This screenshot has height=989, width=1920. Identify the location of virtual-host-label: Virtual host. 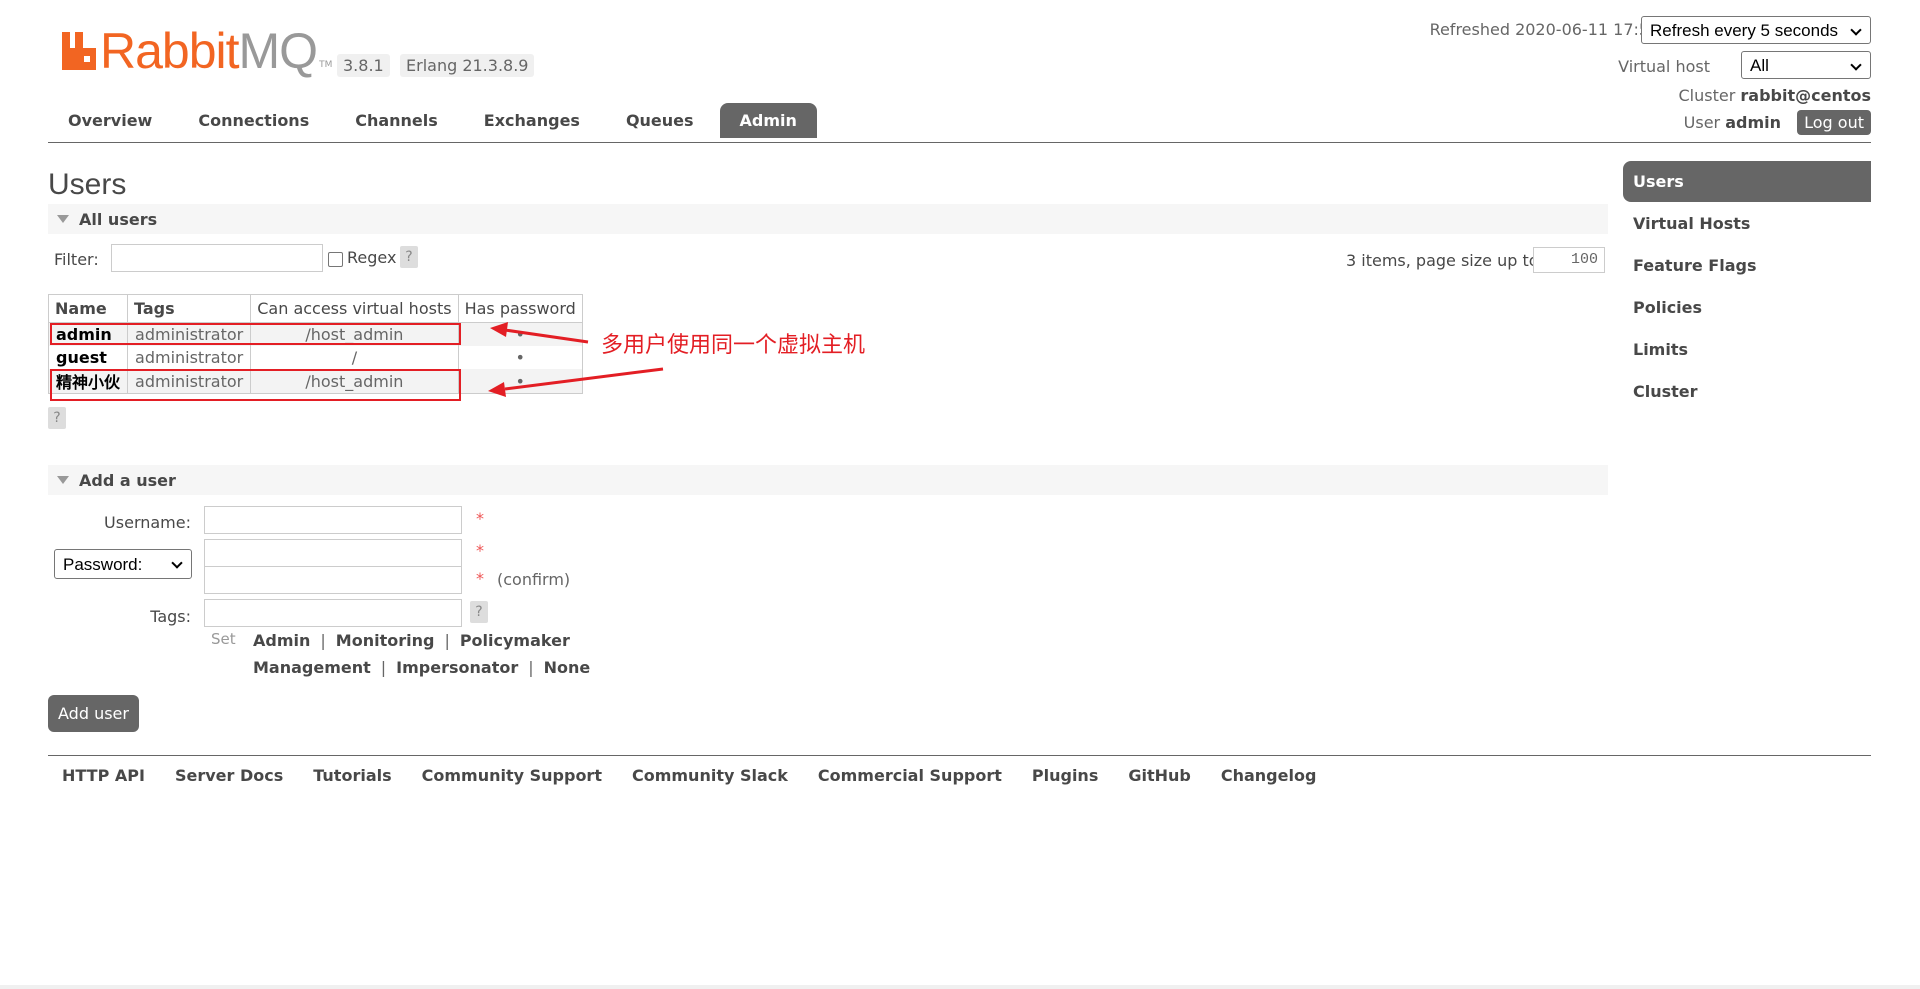
(1664, 66).